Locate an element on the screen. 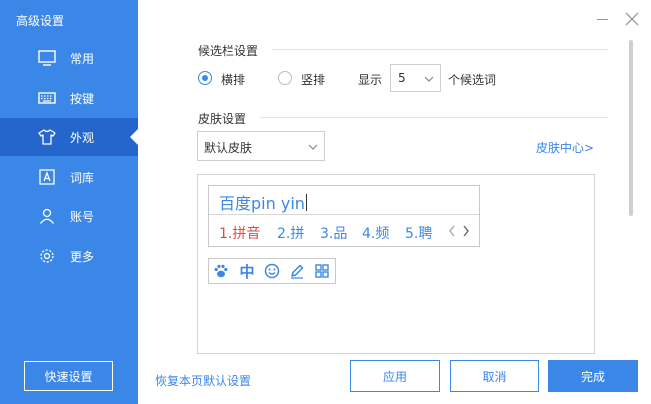 The width and height of the screenshot is (651, 404). skin-select-value: 默认皮肤 is located at coordinates (228, 148).